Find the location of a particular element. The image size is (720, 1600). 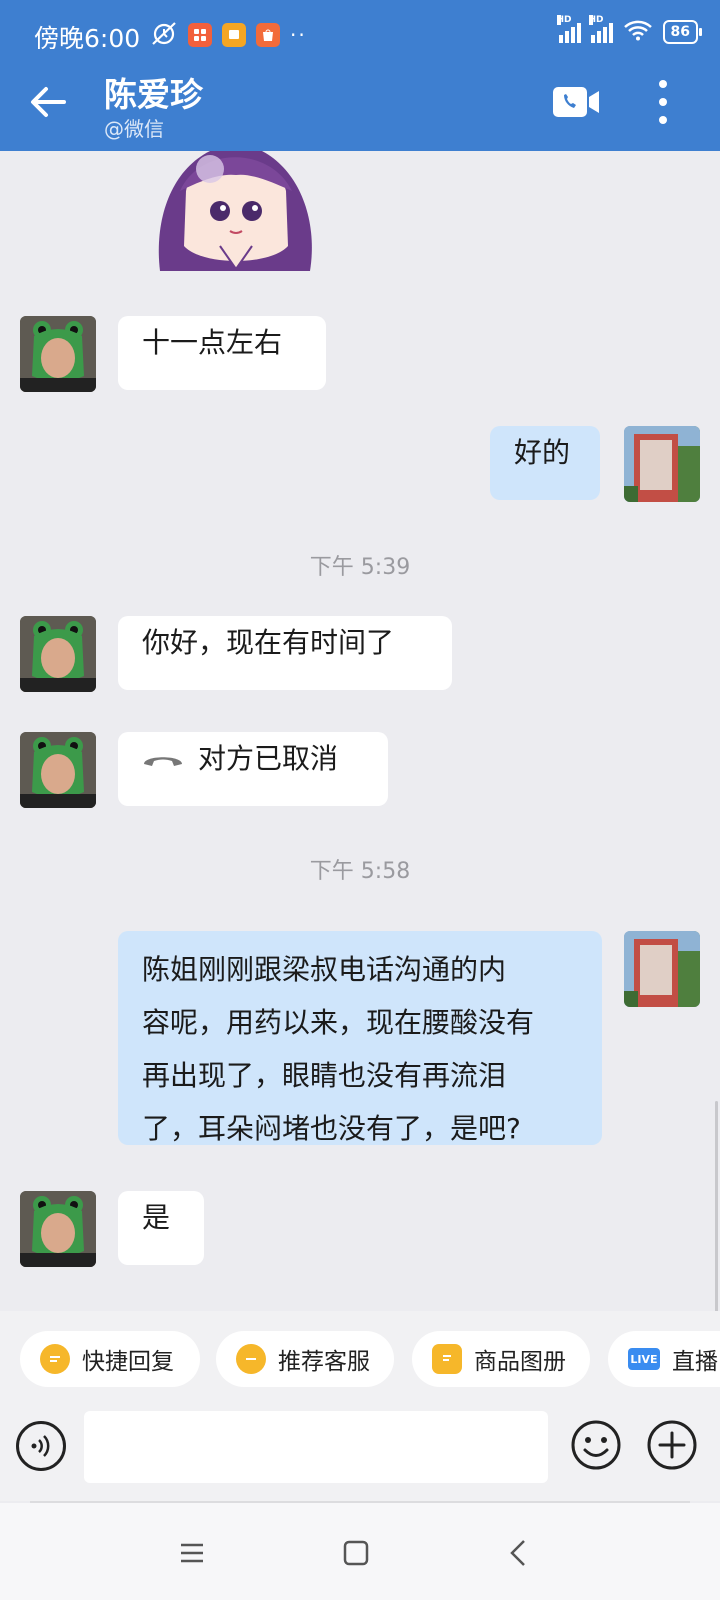

recent-apps-button is located at coordinates (192, 1553).